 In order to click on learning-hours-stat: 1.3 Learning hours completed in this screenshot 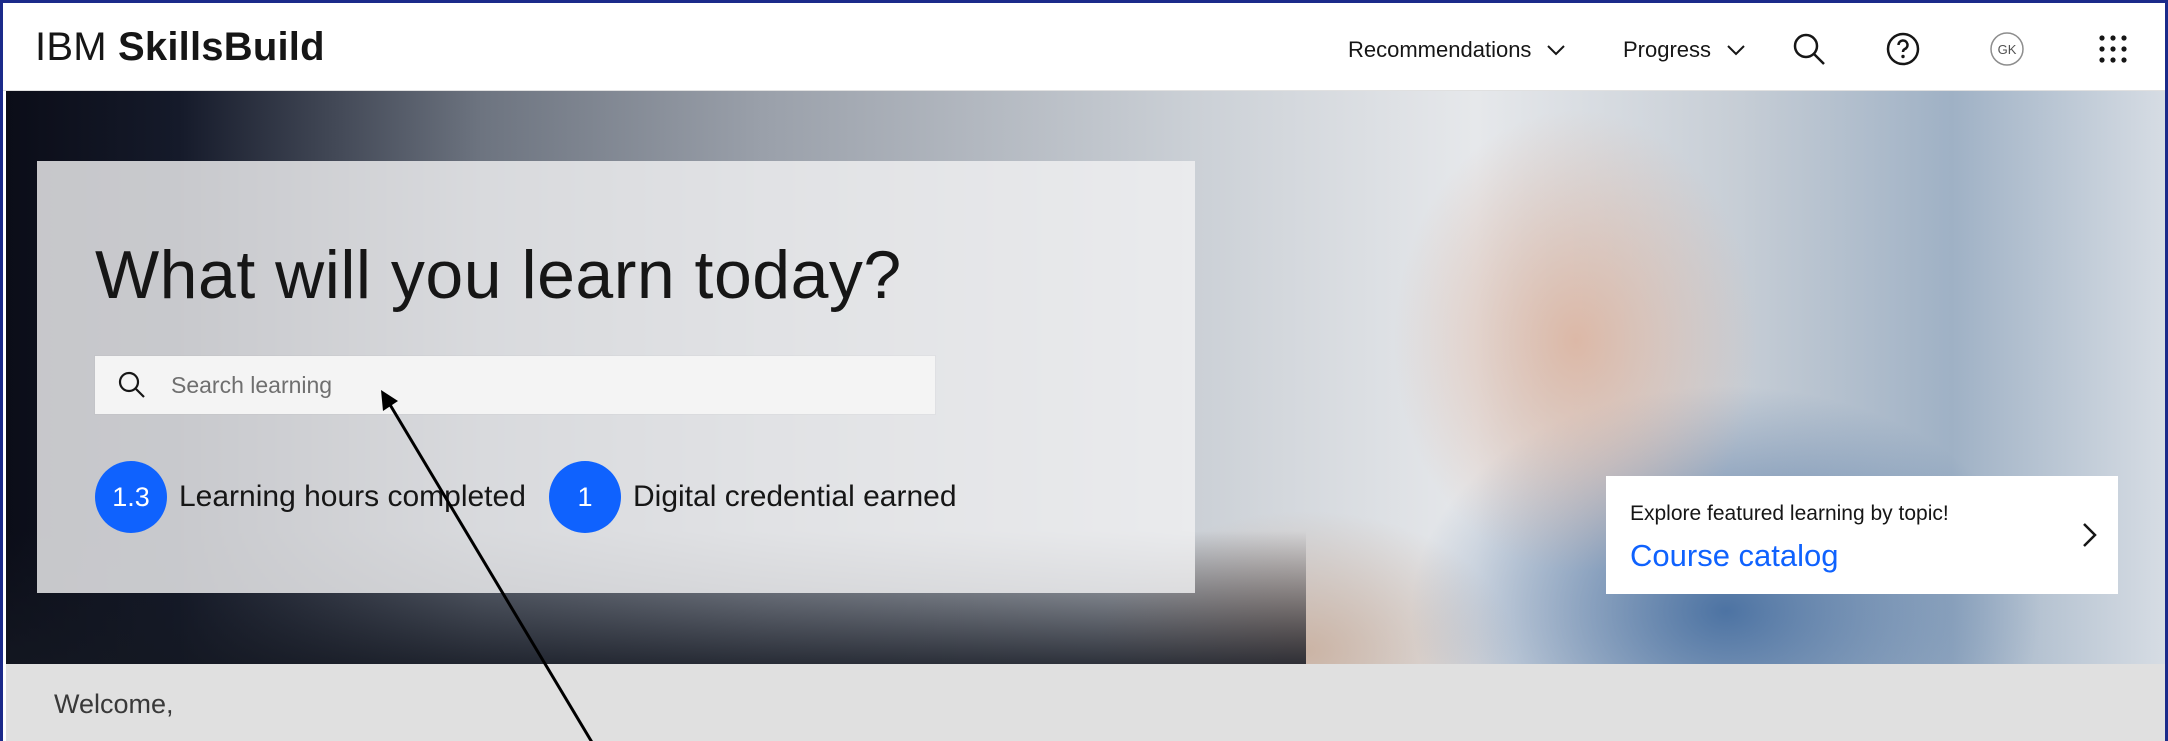, I will do `click(310, 497)`.